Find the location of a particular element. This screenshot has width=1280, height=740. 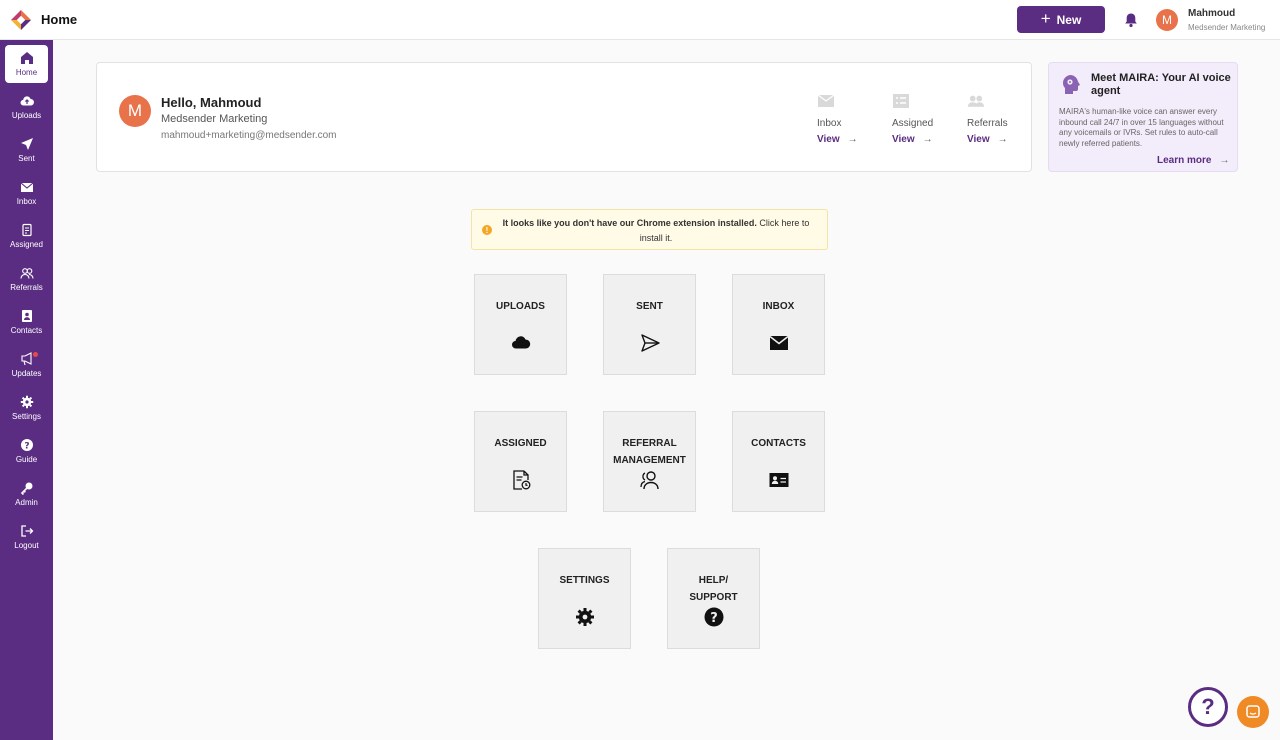

sidebar-item-label: Sent is located at coordinates (26, 158).